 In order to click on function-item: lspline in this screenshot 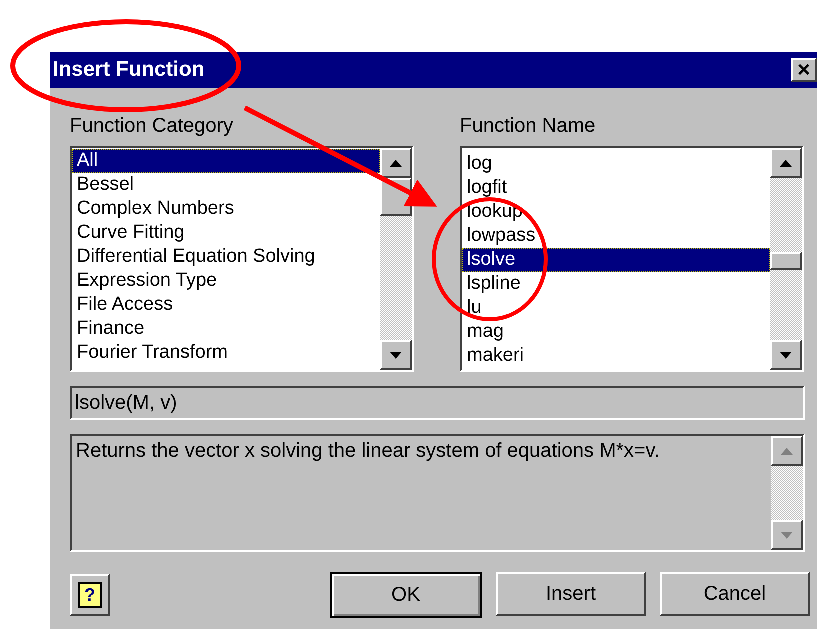, I will do `click(616, 284)`.